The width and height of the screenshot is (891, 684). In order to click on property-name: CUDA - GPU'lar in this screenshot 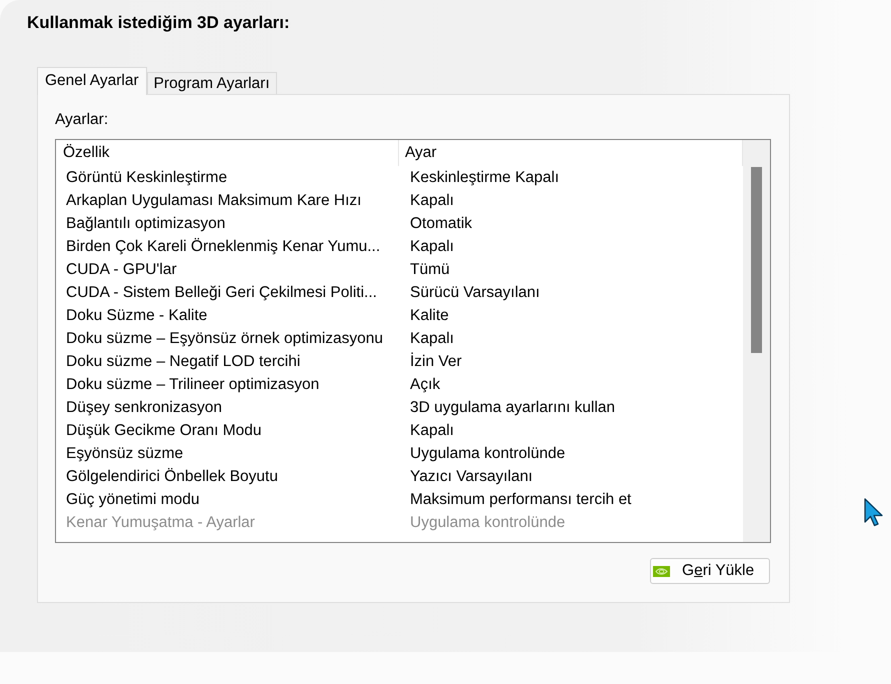, I will do `click(227, 269)`.